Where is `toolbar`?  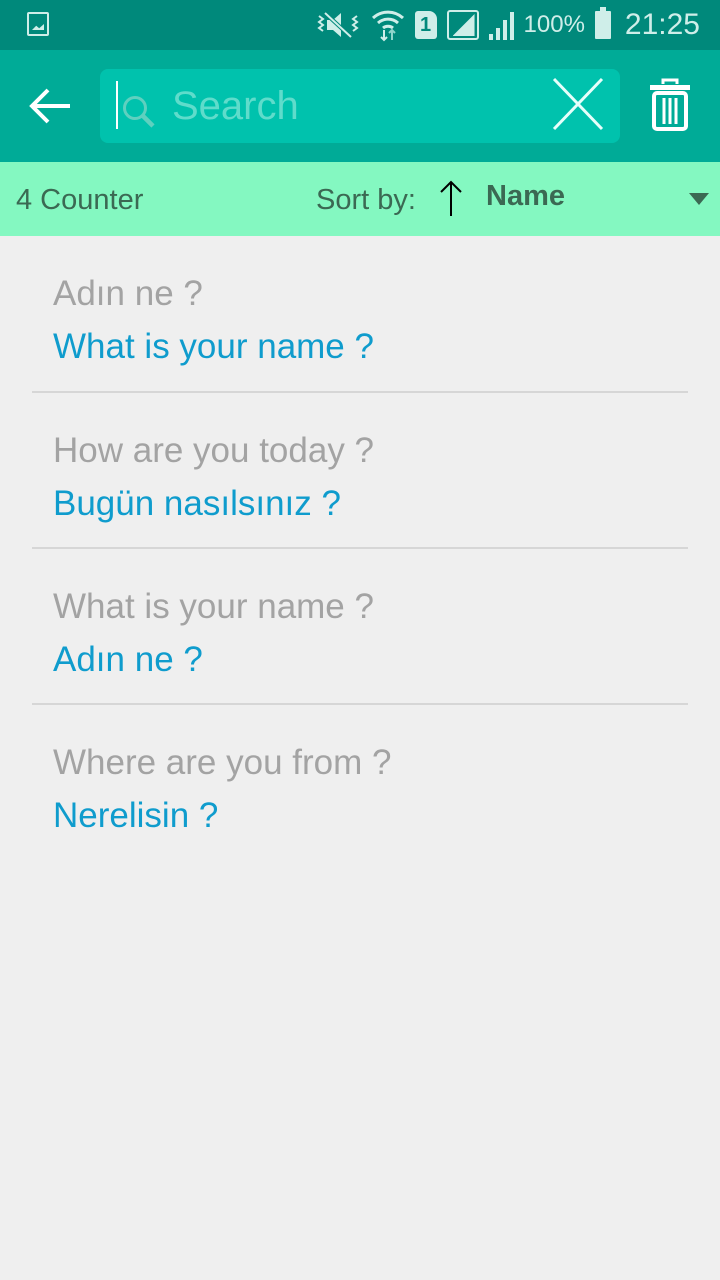 toolbar is located at coordinates (360, 106).